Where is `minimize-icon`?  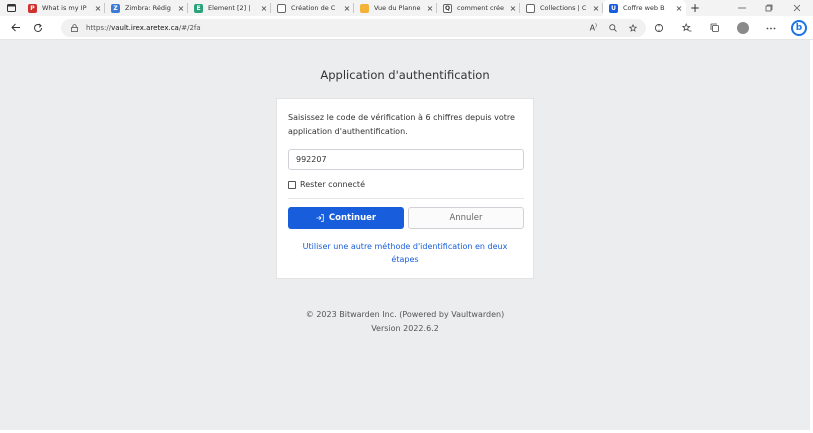 minimize-icon is located at coordinates (742, 8).